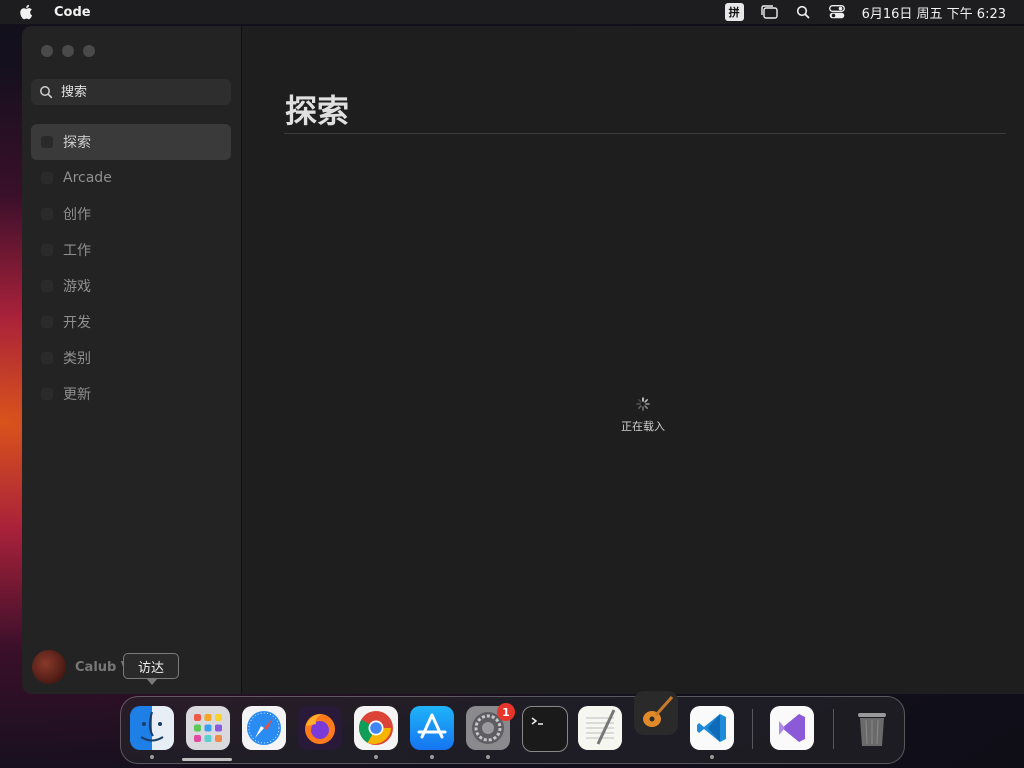 The image size is (1024, 768). What do you see at coordinates (77, 395) in the screenshot?
I see `sidebar-item-label: 更新` at bounding box center [77, 395].